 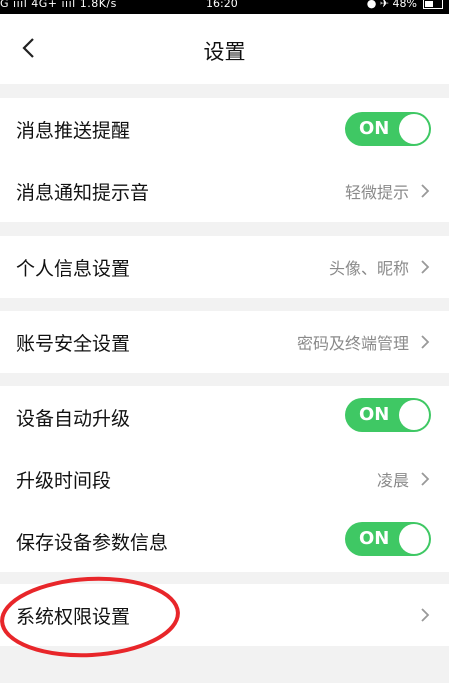 I want to click on row-value: 凌晨, so click(x=392, y=480).